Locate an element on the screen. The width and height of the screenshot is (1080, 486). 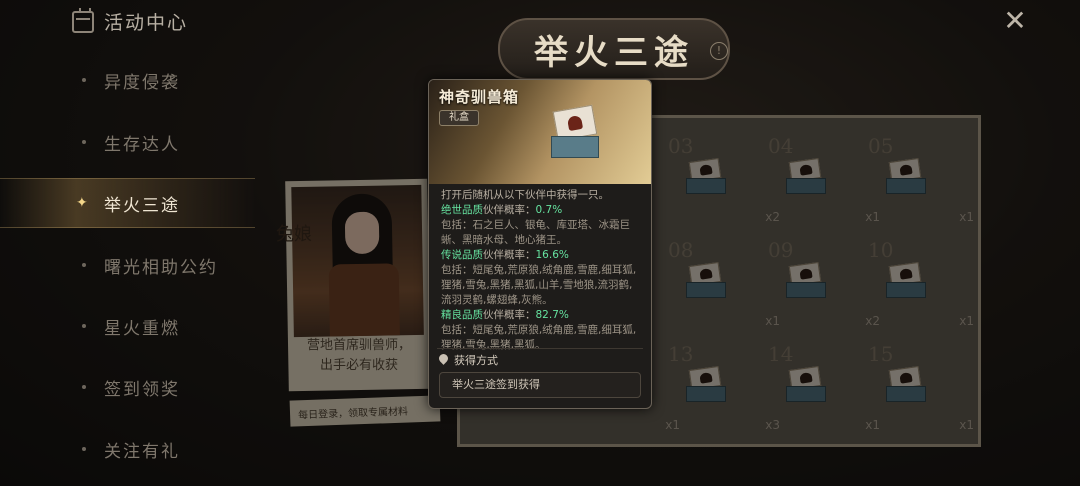
sidebar-item-label: 异度侵袭 is located at coordinates (142, 82).